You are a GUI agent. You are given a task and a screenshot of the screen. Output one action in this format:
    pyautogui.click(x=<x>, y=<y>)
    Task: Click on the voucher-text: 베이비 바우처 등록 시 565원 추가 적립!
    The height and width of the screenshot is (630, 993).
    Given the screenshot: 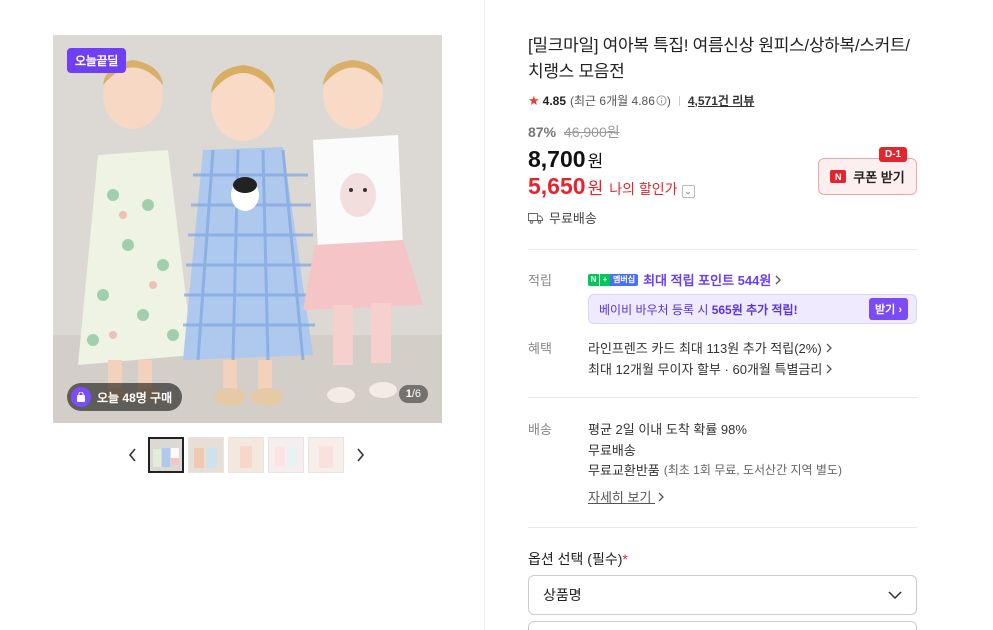 What is the action you would take?
    pyautogui.click(x=698, y=309)
    